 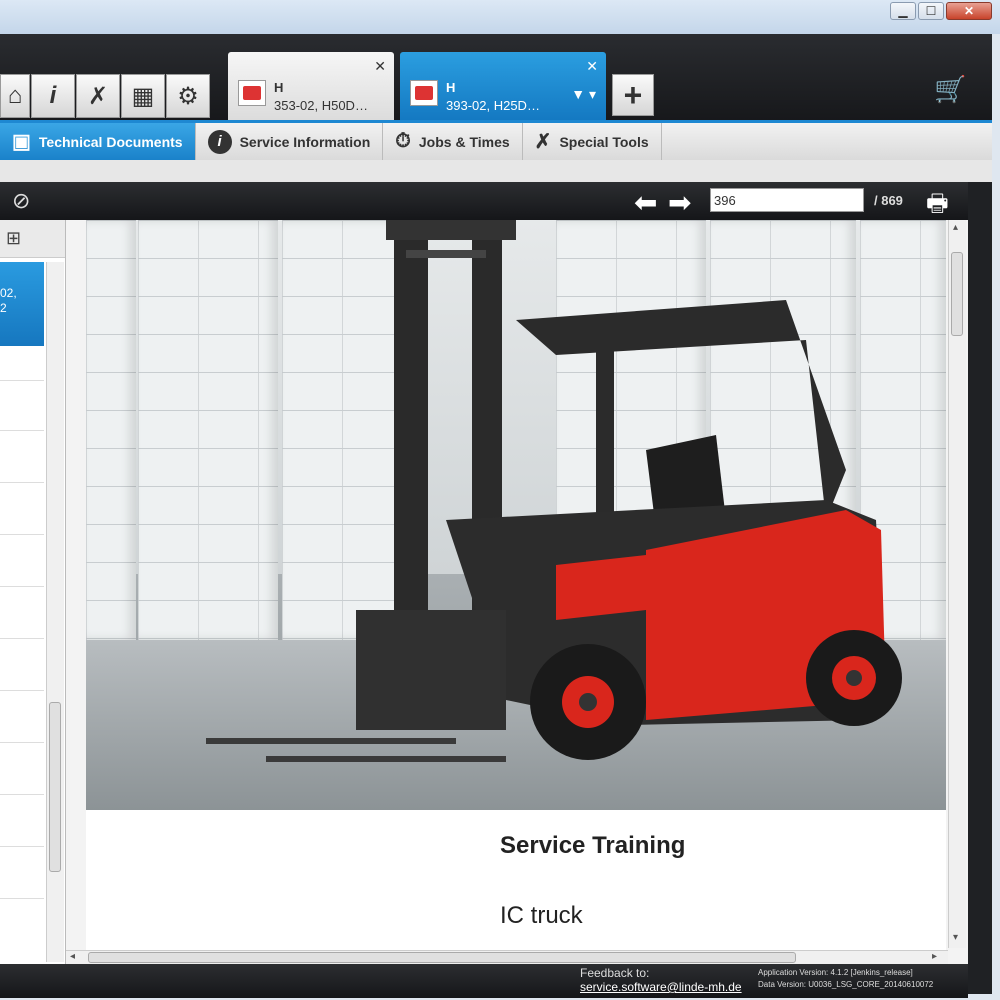 What do you see at coordinates (969, 11) in the screenshot?
I see `close-window-button: ✕` at bounding box center [969, 11].